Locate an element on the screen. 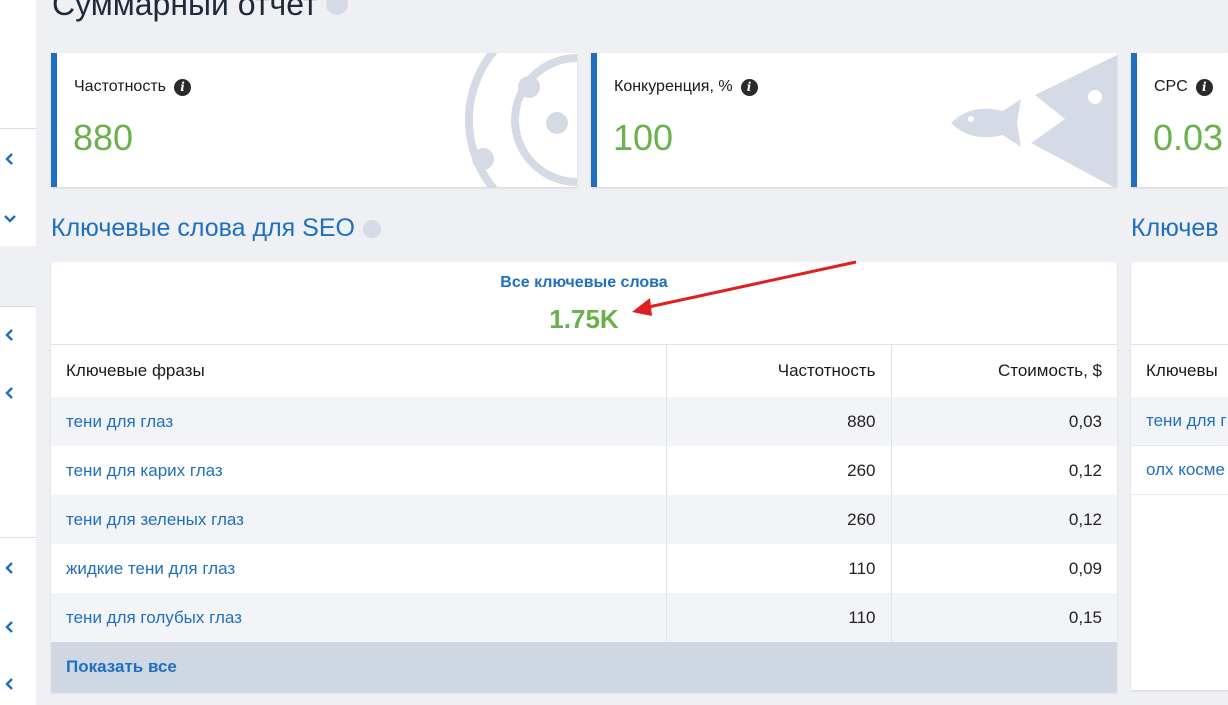 This screenshot has height=705, width=1228. sidebar-active-area is located at coordinates (18, 276).